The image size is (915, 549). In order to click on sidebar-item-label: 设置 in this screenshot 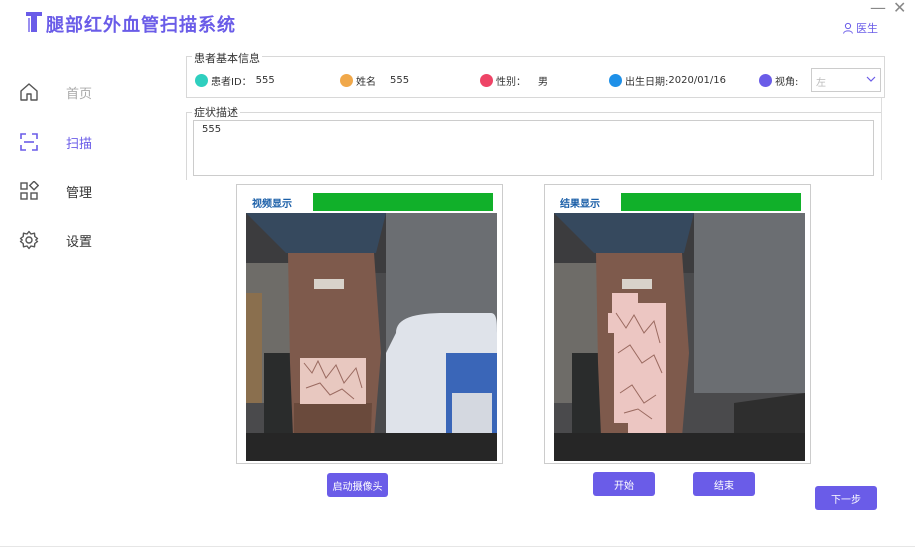, I will do `click(79, 242)`.